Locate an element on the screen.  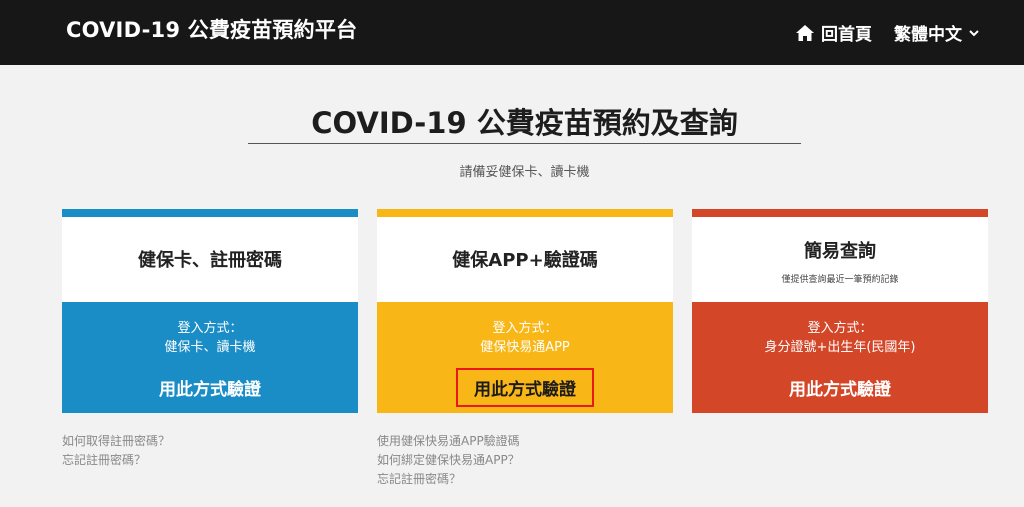
site-brand: COVID-19 公費疫苗預約平台 is located at coordinates (211, 29).